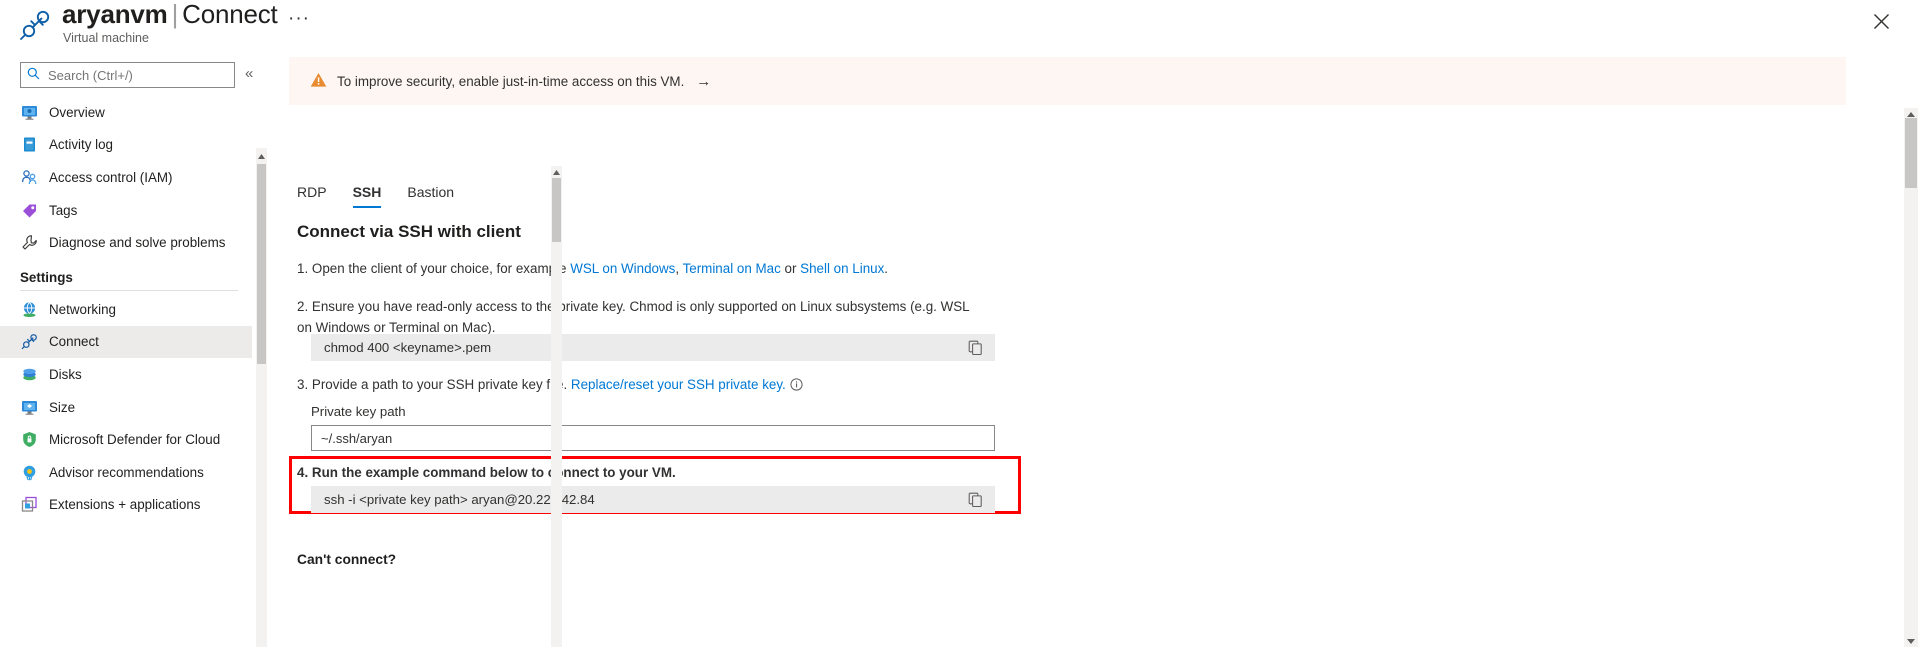 The image size is (1918, 647). I want to click on networking-icon, so click(29, 309).